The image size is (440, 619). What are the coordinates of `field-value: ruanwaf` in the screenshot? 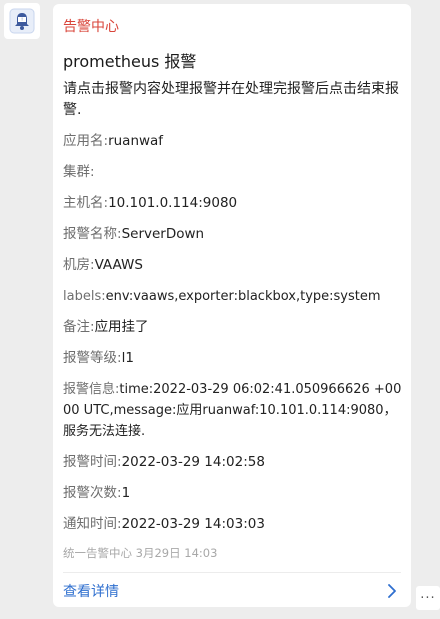 It's located at (136, 141).